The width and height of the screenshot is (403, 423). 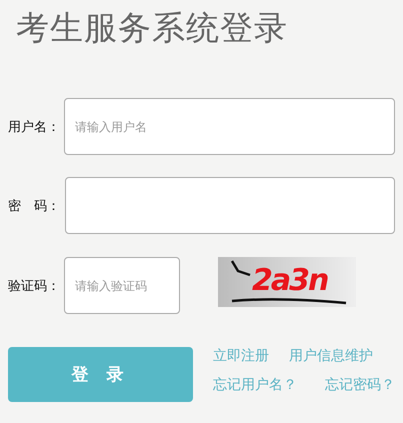 What do you see at coordinates (360, 385) in the screenshot?
I see `link: 忘记密码？` at bounding box center [360, 385].